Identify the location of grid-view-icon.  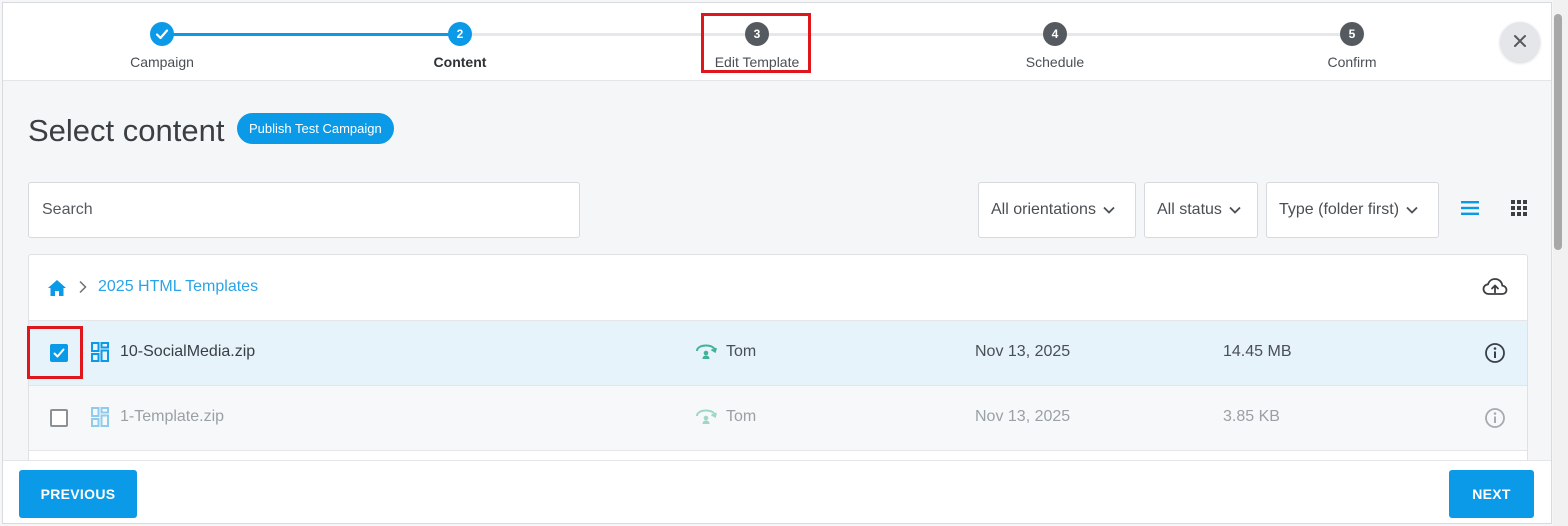
(1519, 210).